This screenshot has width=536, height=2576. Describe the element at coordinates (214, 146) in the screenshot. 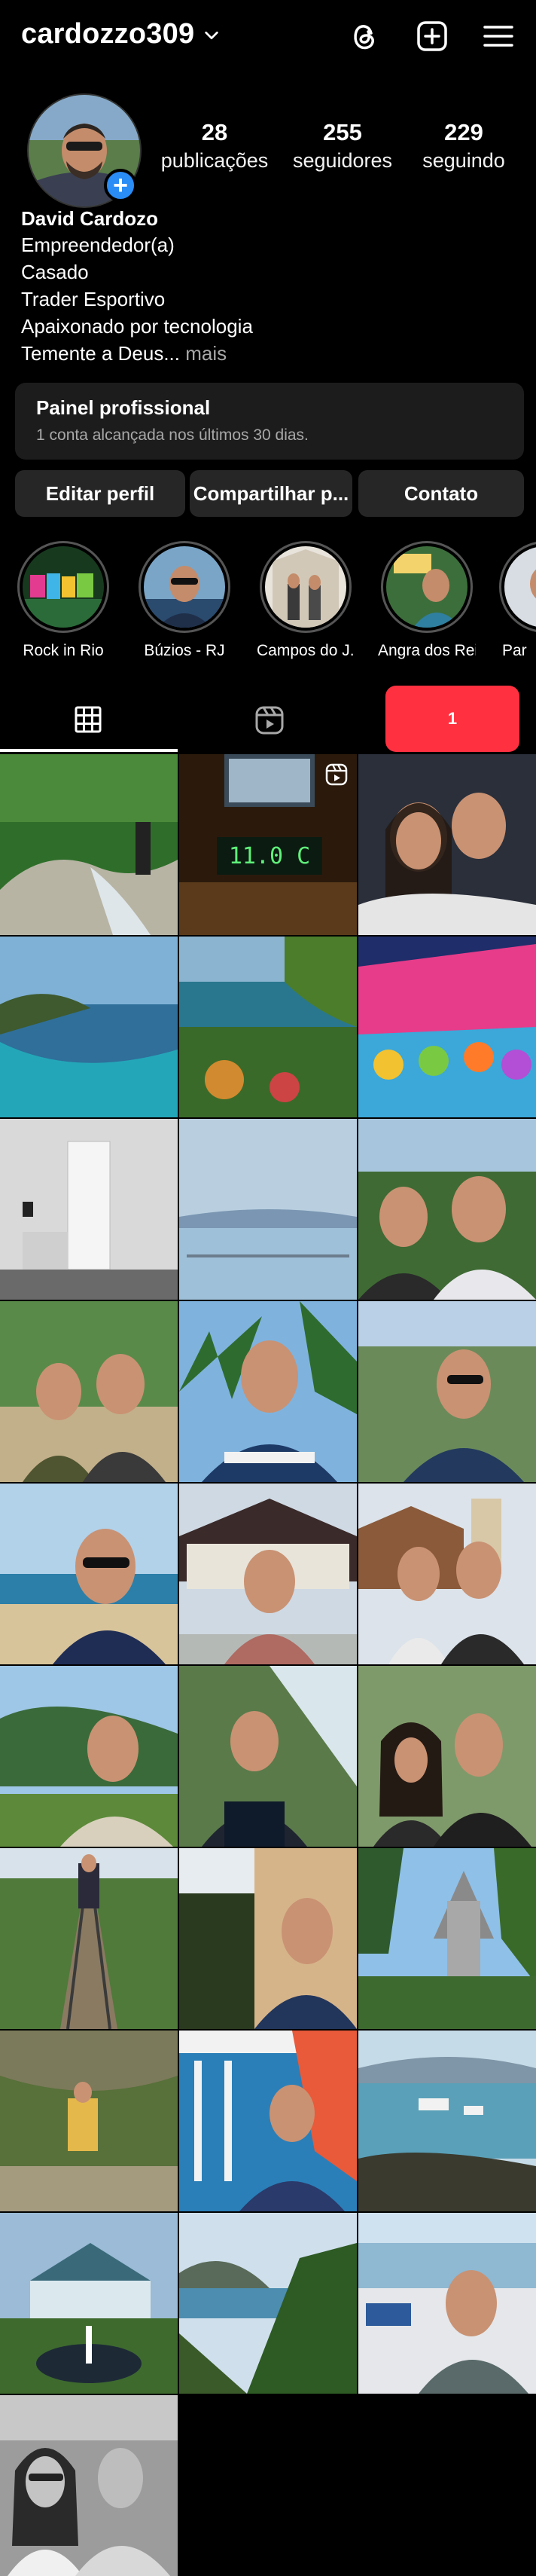

I see `stat-posts: 28 publicações` at that location.